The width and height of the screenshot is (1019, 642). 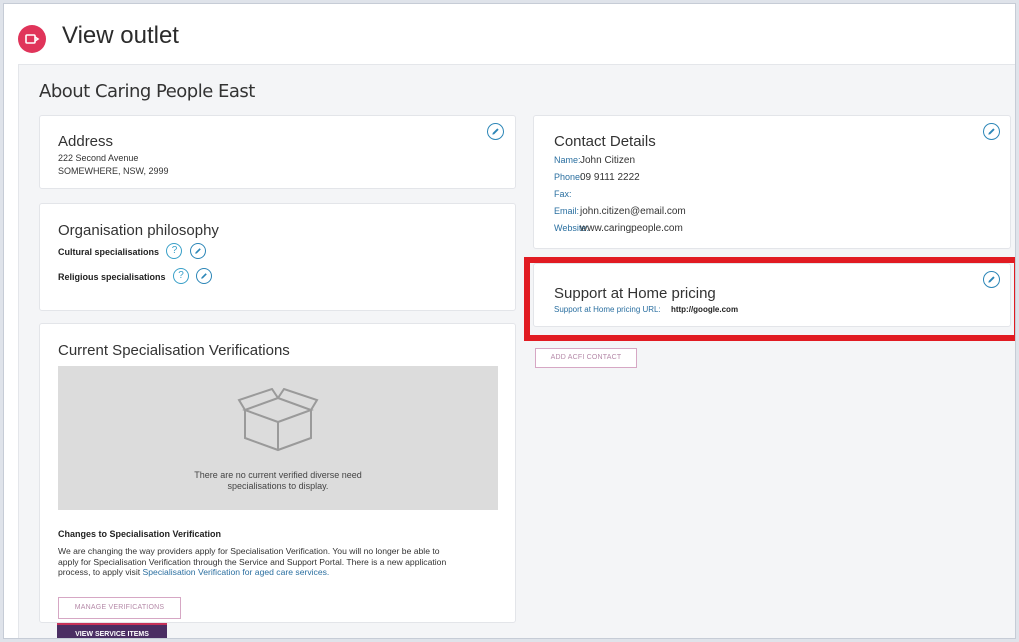 I want to click on changes-heading: Changes to Specialisation Verification, so click(x=140, y=534).